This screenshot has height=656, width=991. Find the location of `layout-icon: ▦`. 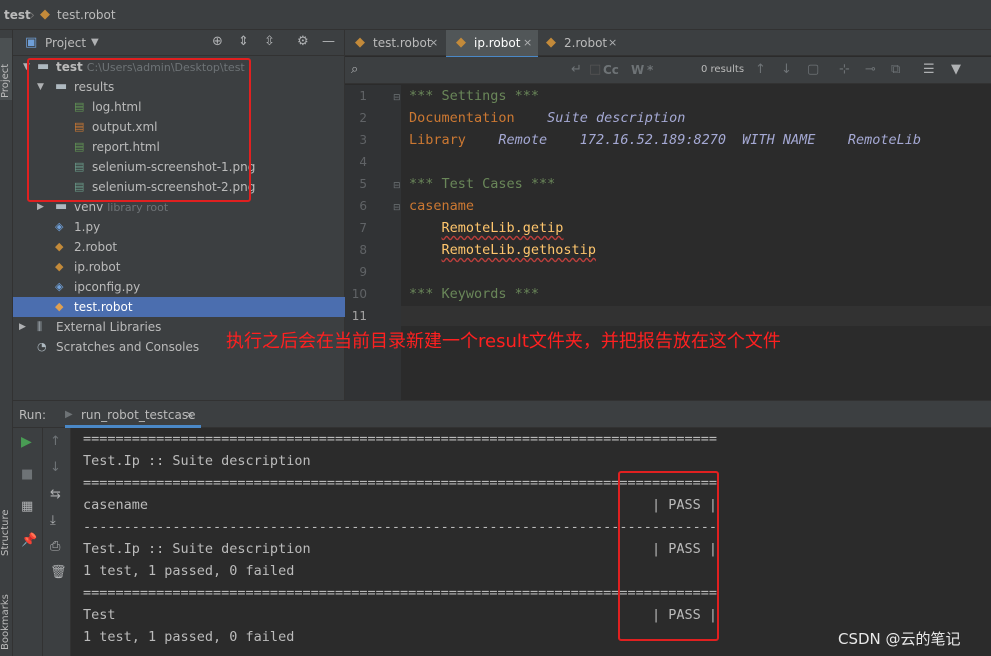

layout-icon: ▦ is located at coordinates (27, 507).